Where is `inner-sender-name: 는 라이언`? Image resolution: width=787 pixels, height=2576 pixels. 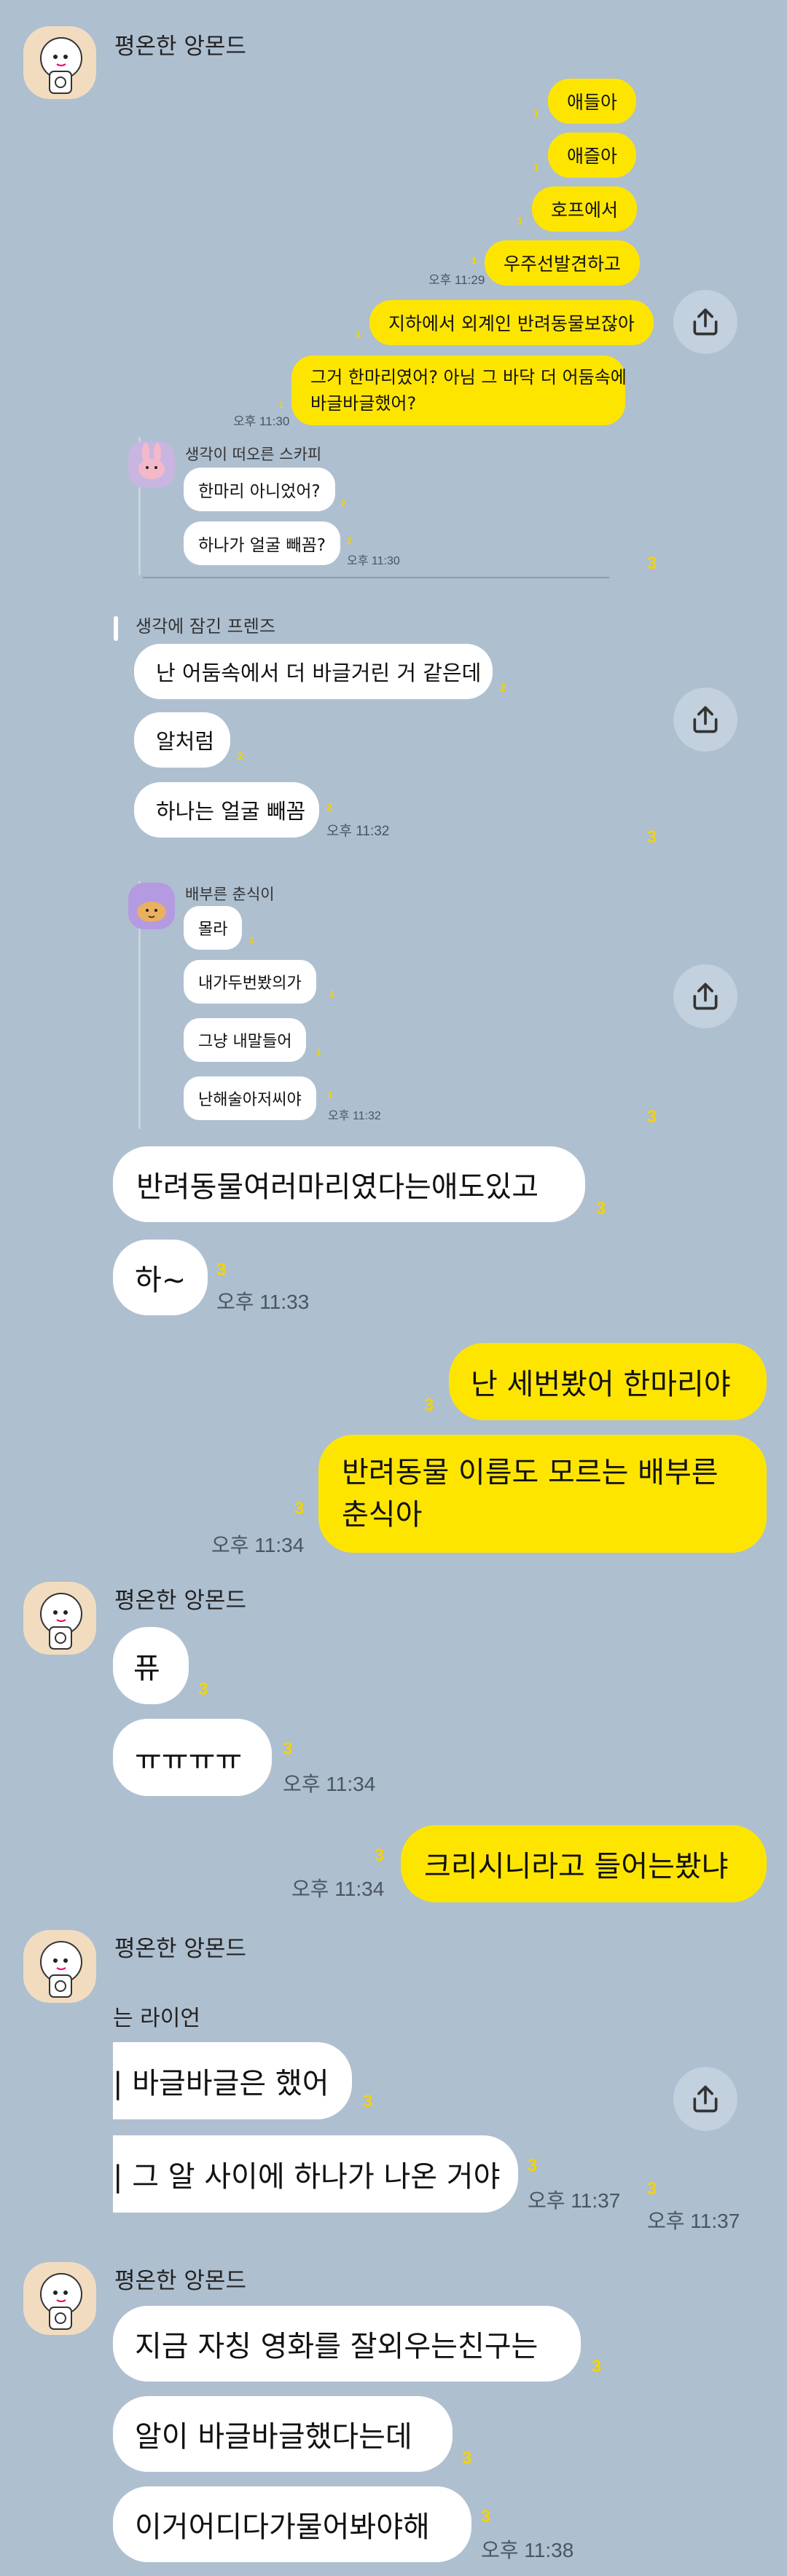
inner-sender-name: 는 라이언 is located at coordinates (156, 2018).